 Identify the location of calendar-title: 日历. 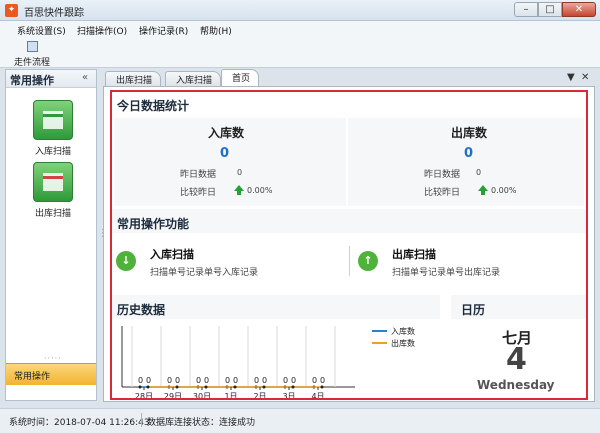
(473, 310).